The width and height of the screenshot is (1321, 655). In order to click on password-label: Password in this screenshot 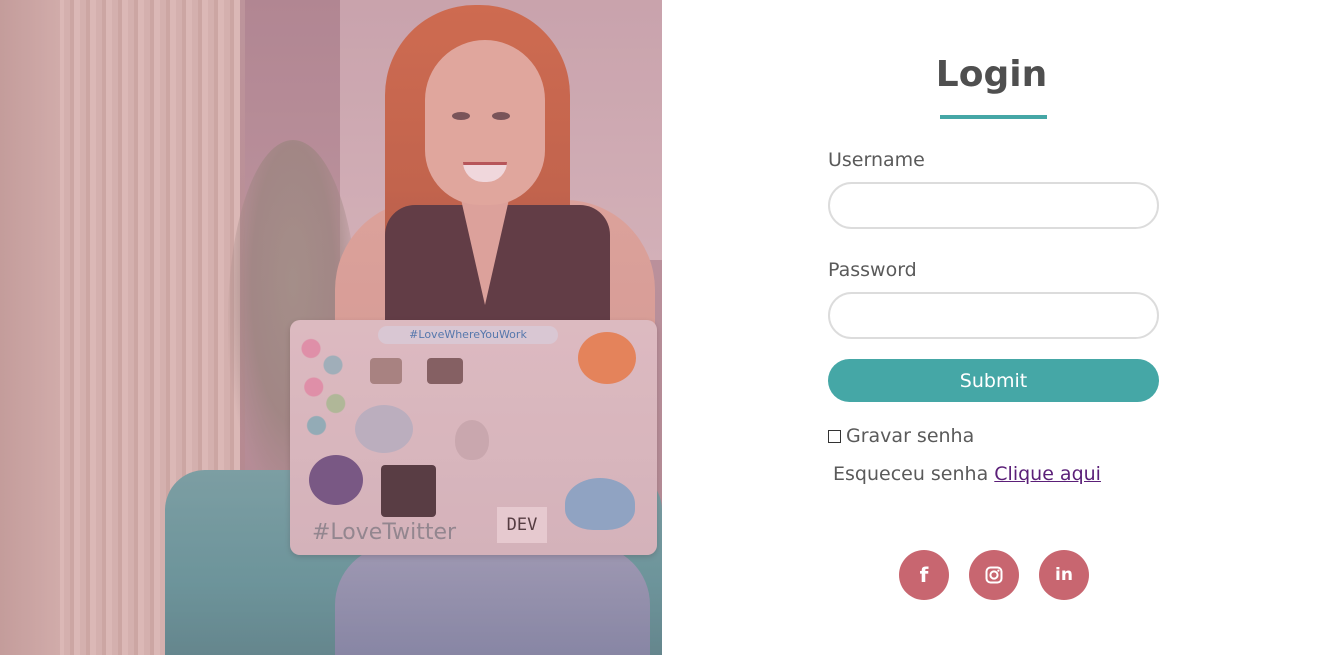, I will do `click(872, 270)`.